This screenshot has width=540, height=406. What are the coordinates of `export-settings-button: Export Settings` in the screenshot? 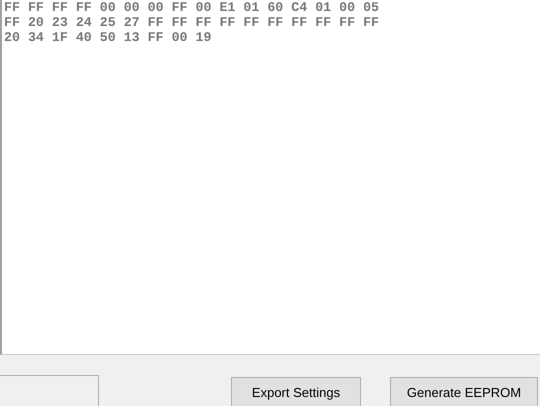 It's located at (296, 391).